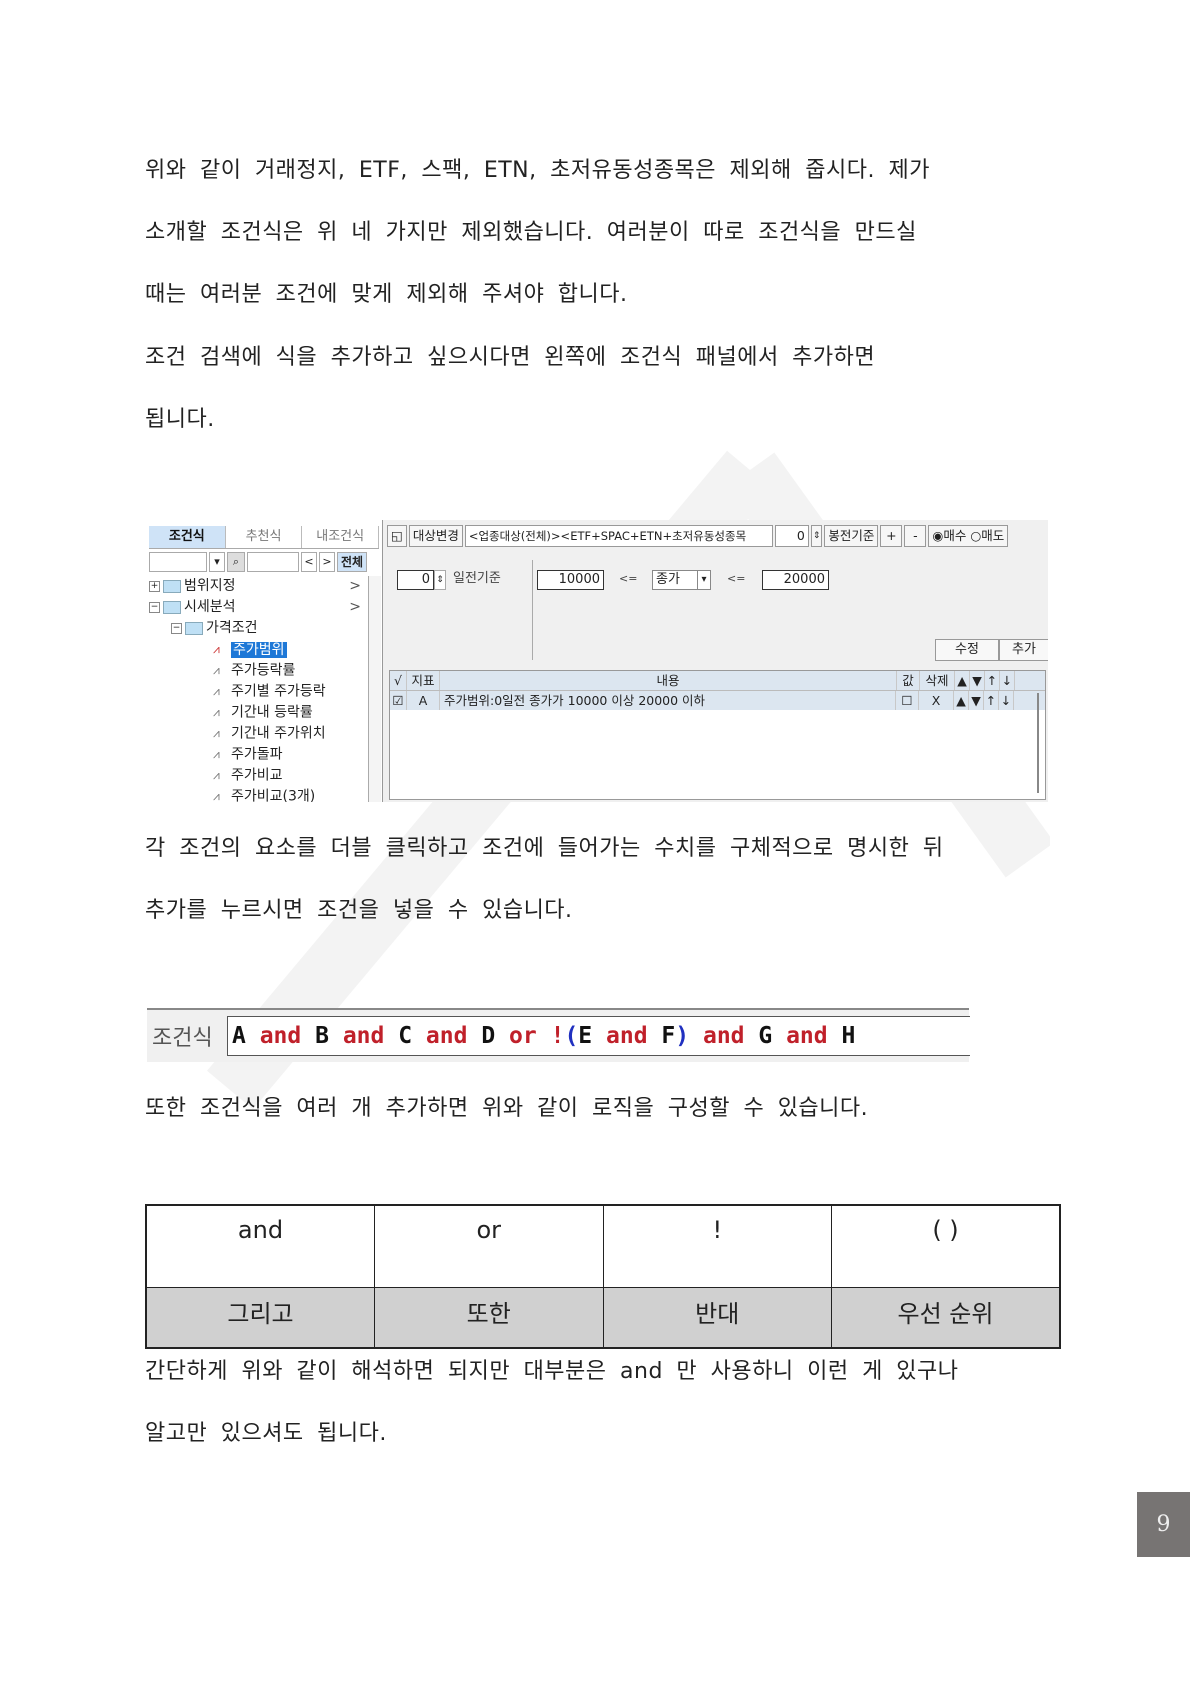 This screenshot has width=1190, height=1683. I want to click on max-price-input: 20000, so click(795, 580).